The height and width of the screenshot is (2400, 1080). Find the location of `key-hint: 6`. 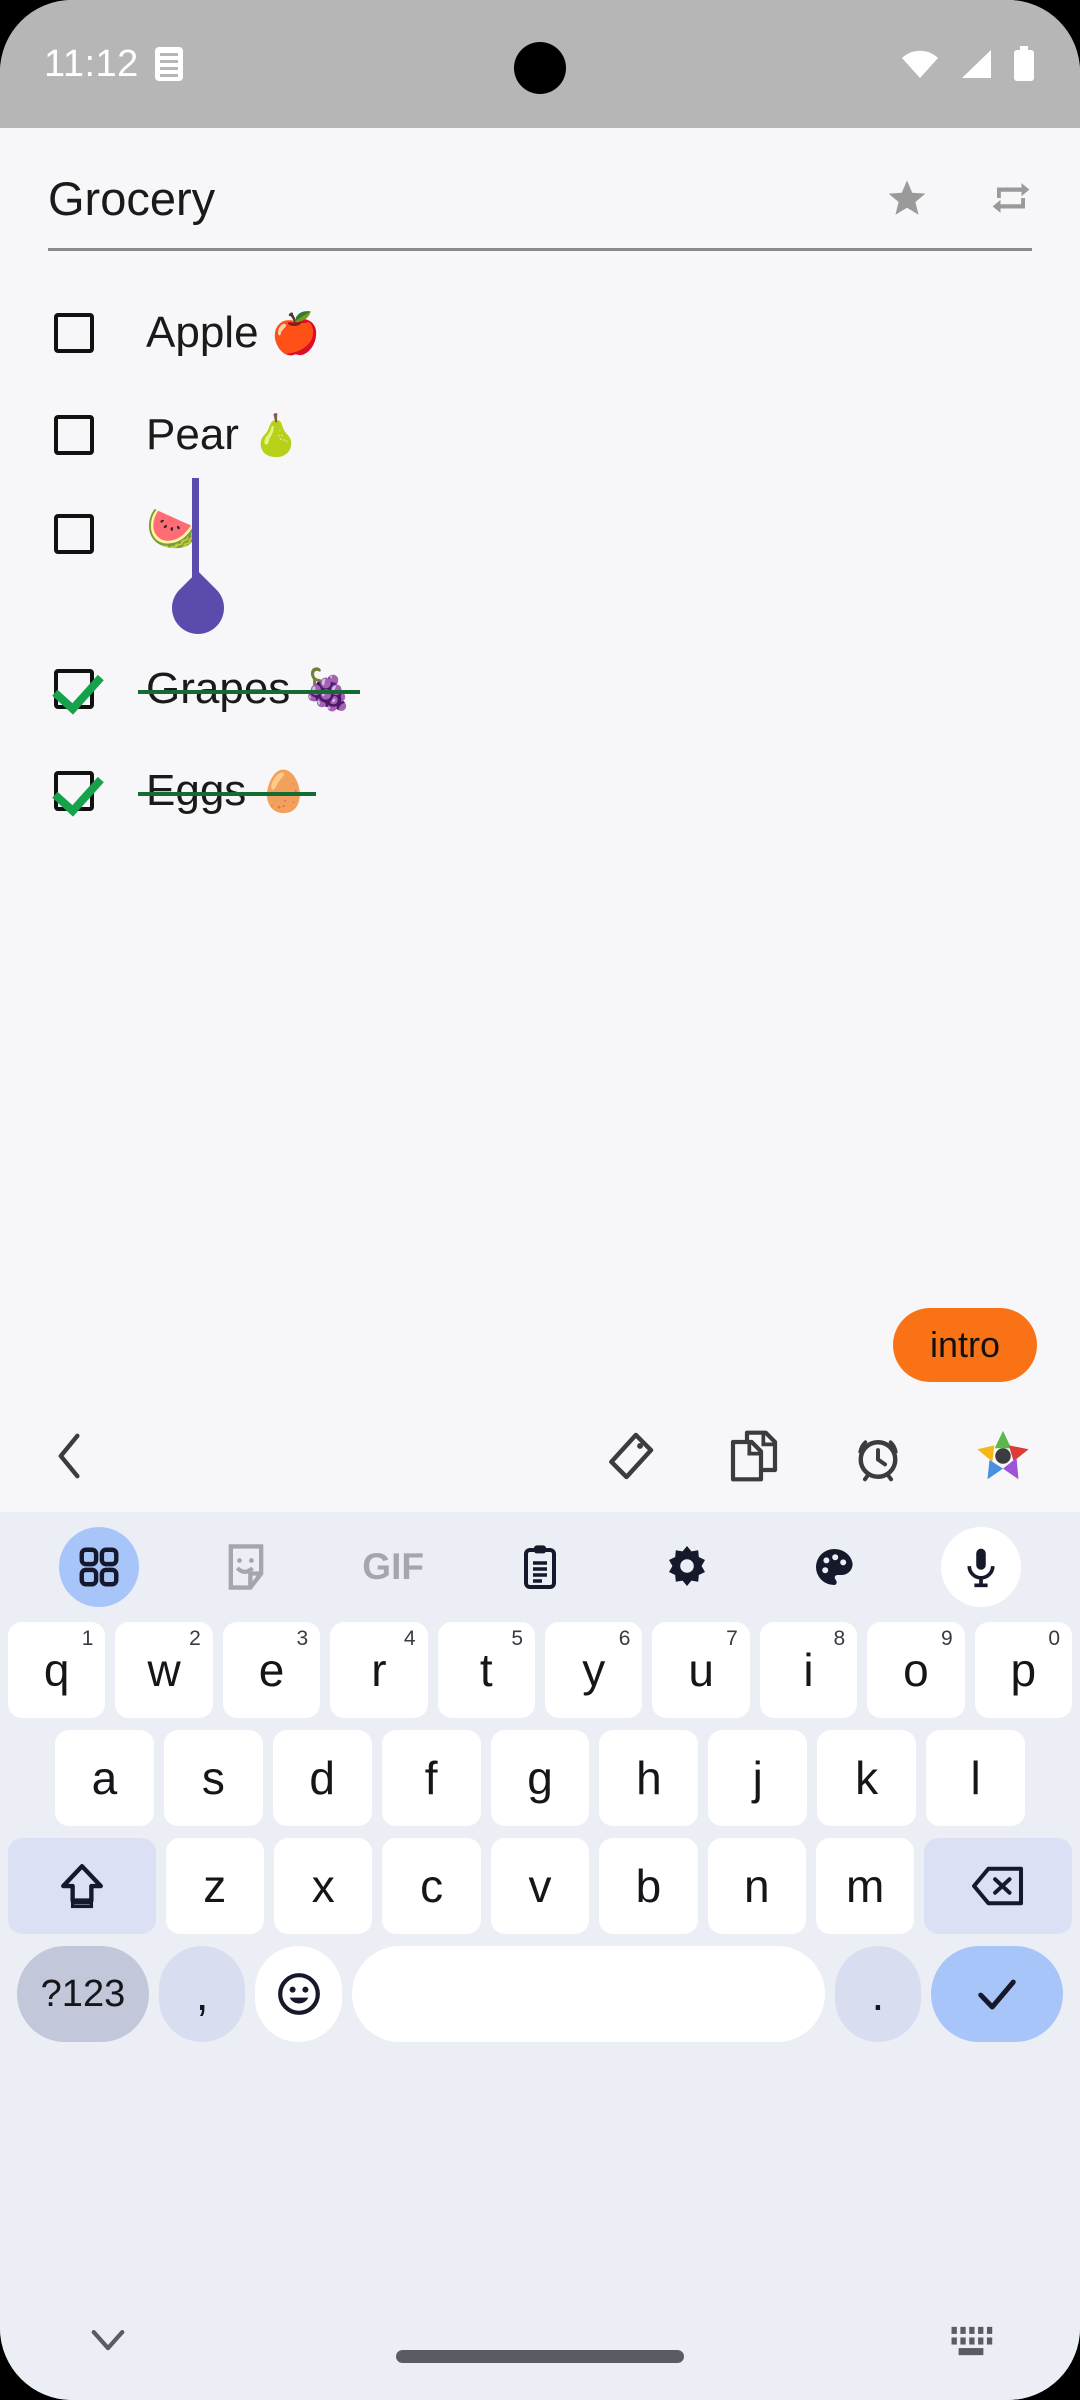

key-hint: 6 is located at coordinates (624, 1638).